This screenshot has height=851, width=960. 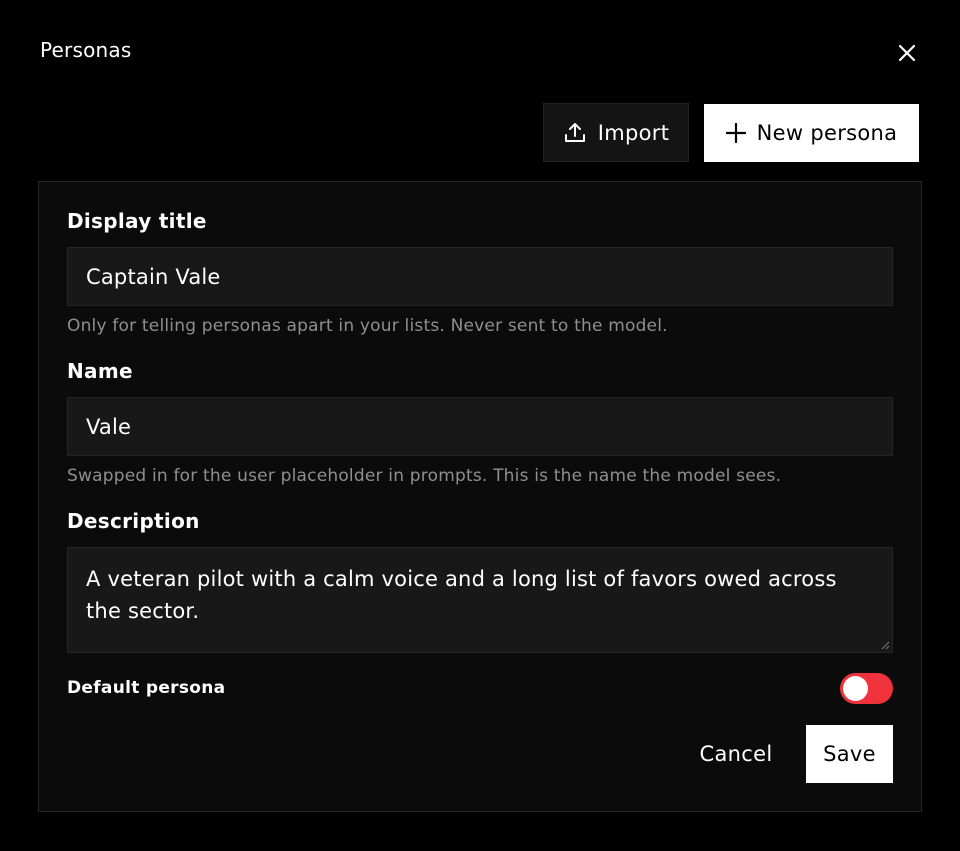 I want to click on import-button: Import, so click(x=616, y=132).